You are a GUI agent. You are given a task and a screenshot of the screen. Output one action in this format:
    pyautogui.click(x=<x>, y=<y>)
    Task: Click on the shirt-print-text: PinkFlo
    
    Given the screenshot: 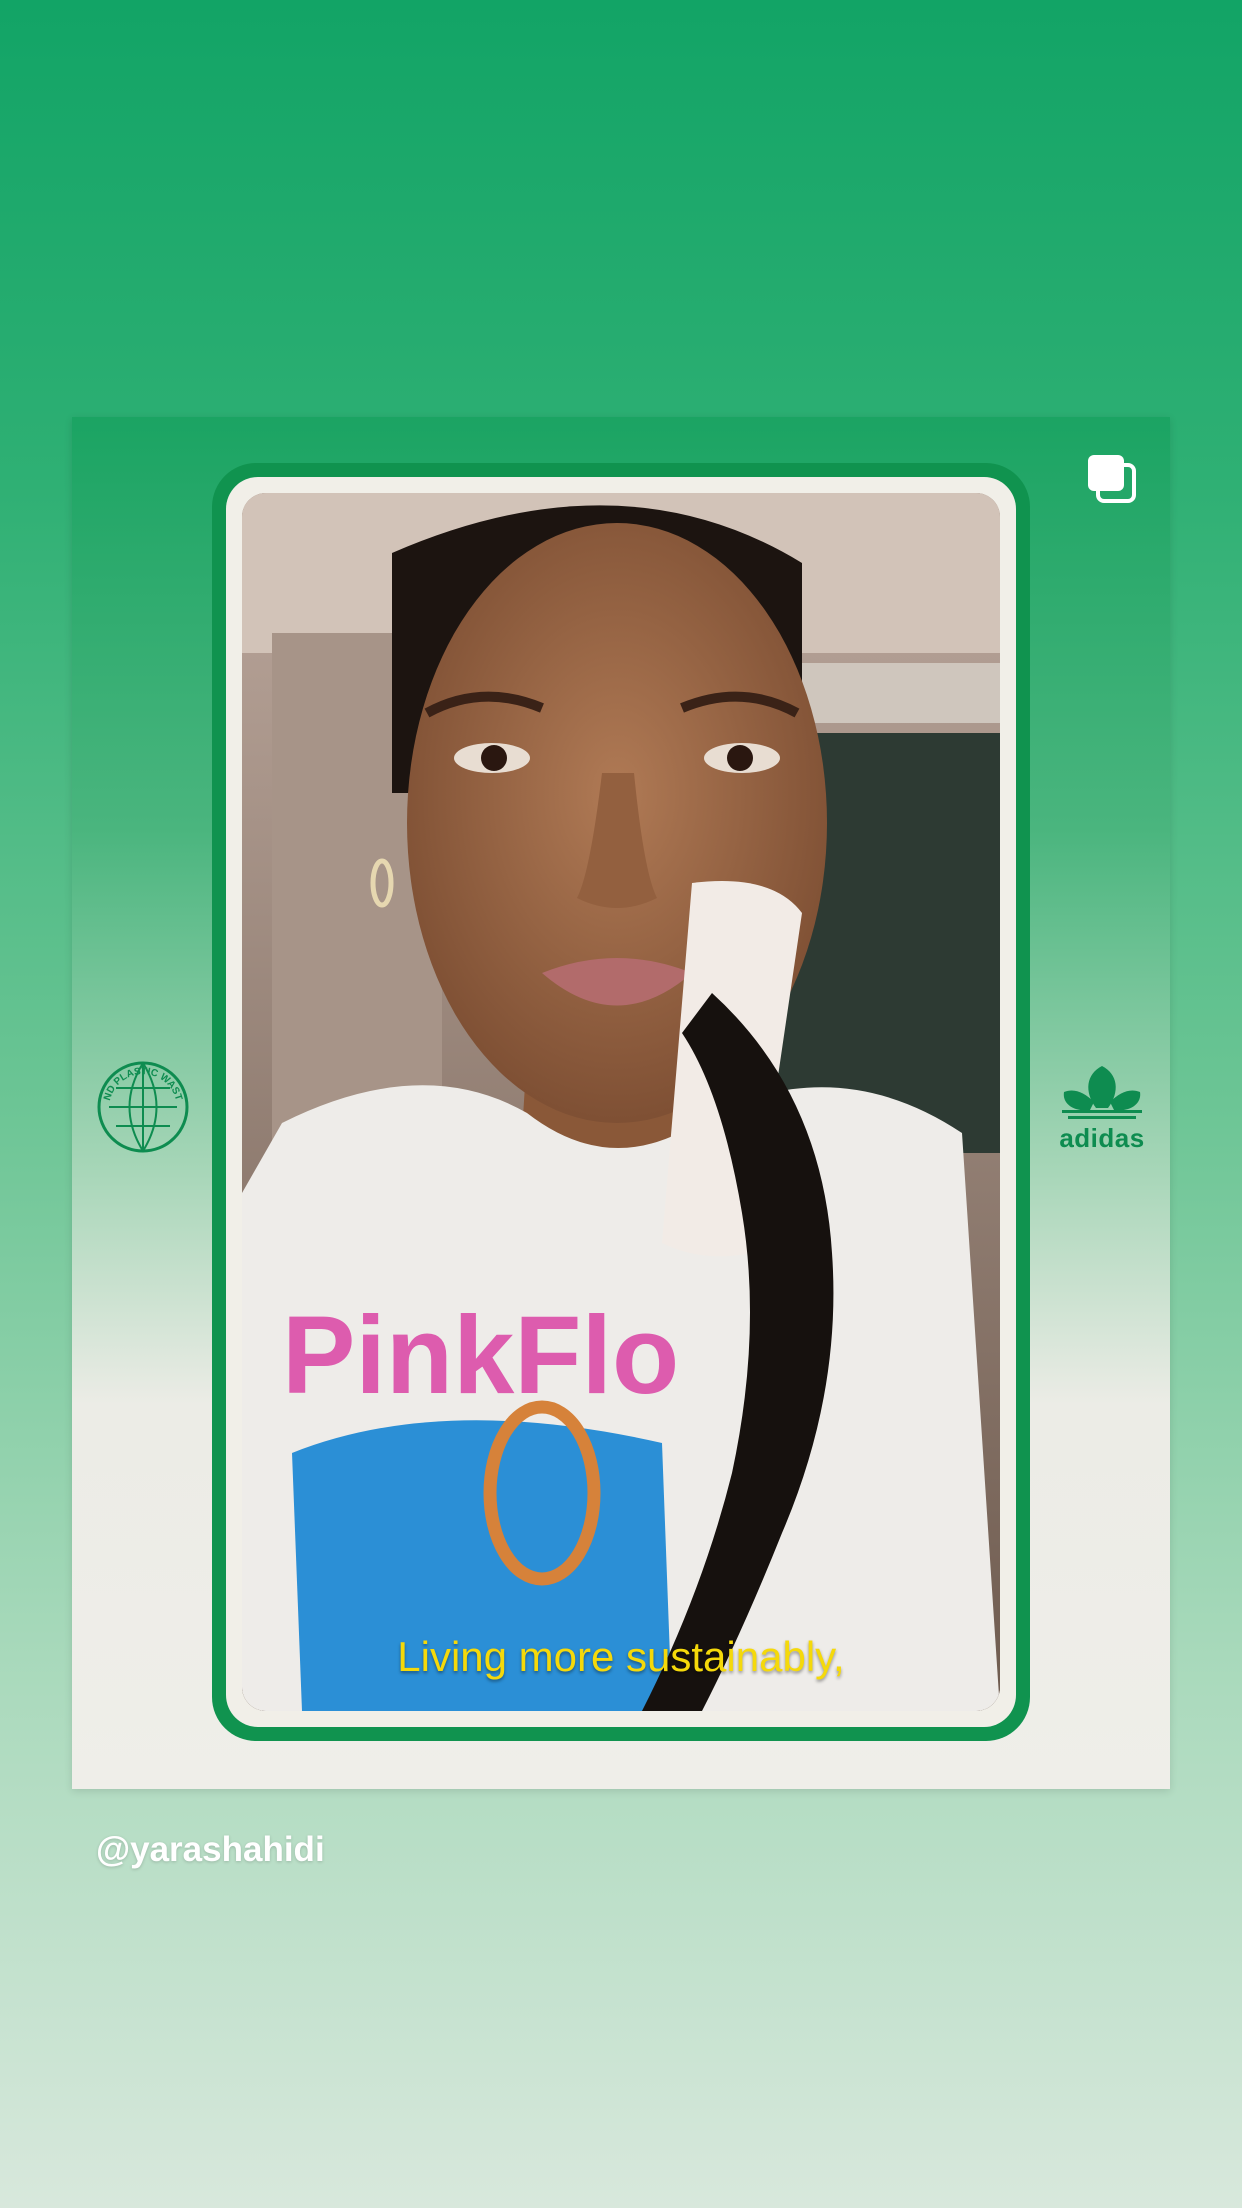 What is the action you would take?
    pyautogui.click(x=480, y=1355)
    